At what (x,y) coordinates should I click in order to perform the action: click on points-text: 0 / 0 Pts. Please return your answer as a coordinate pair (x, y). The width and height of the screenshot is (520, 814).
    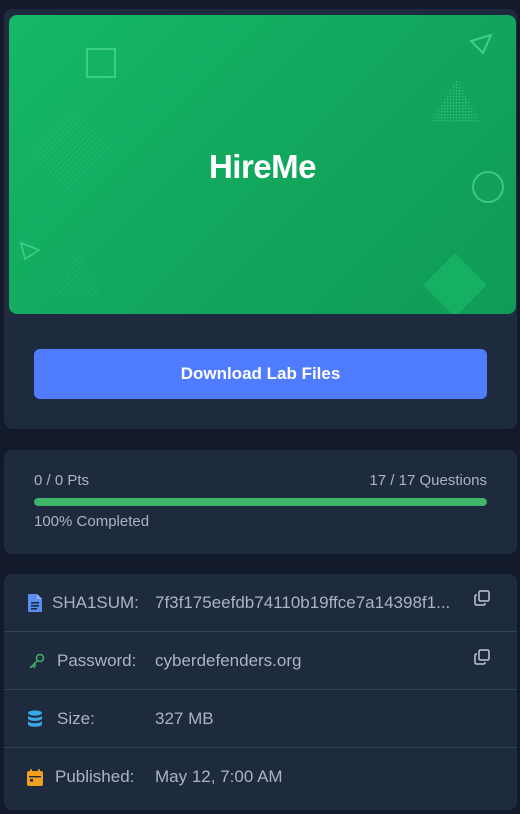
    Looking at the image, I should click on (62, 480).